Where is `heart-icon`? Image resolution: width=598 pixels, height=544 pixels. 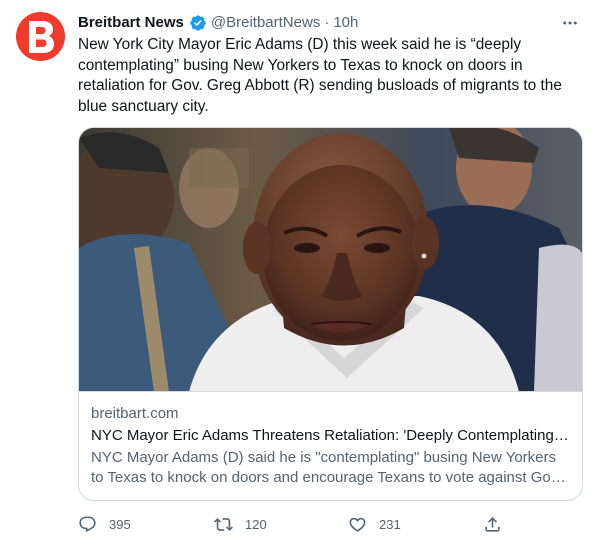
heart-icon is located at coordinates (357, 524).